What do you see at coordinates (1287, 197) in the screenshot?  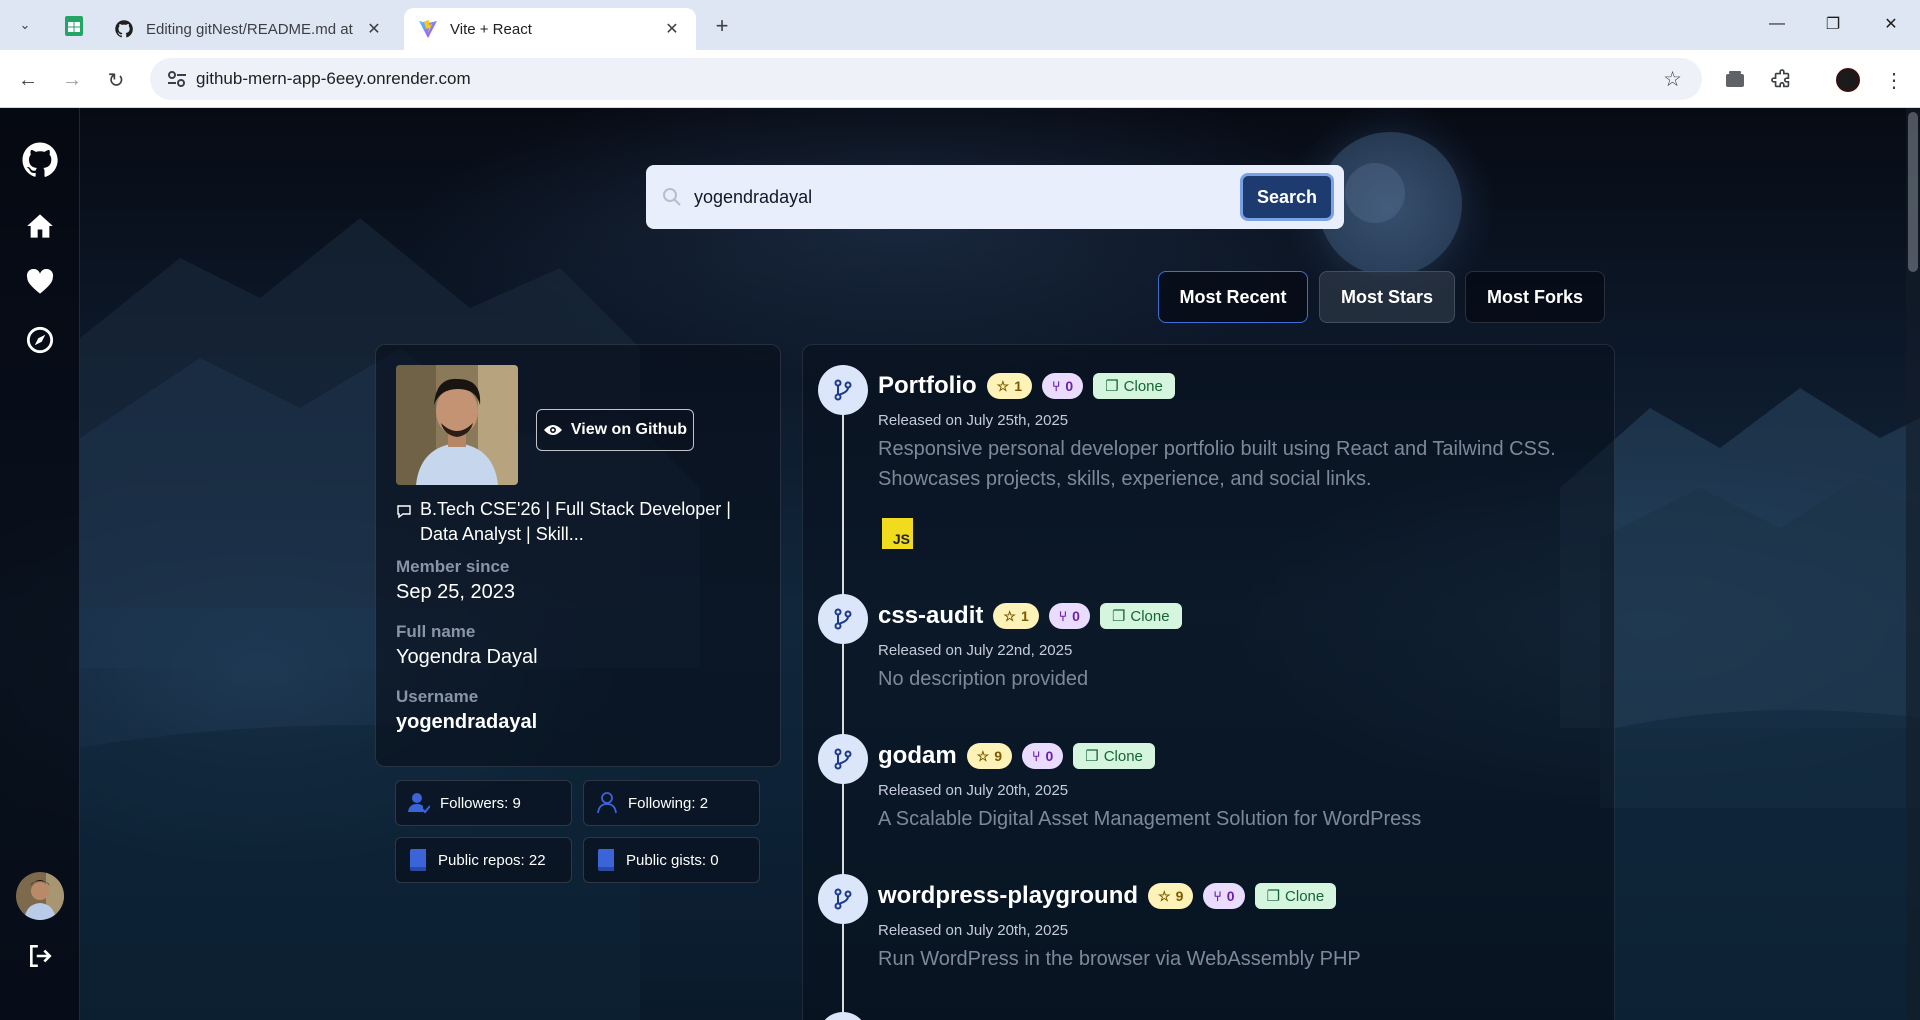 I see `search-button: Search` at bounding box center [1287, 197].